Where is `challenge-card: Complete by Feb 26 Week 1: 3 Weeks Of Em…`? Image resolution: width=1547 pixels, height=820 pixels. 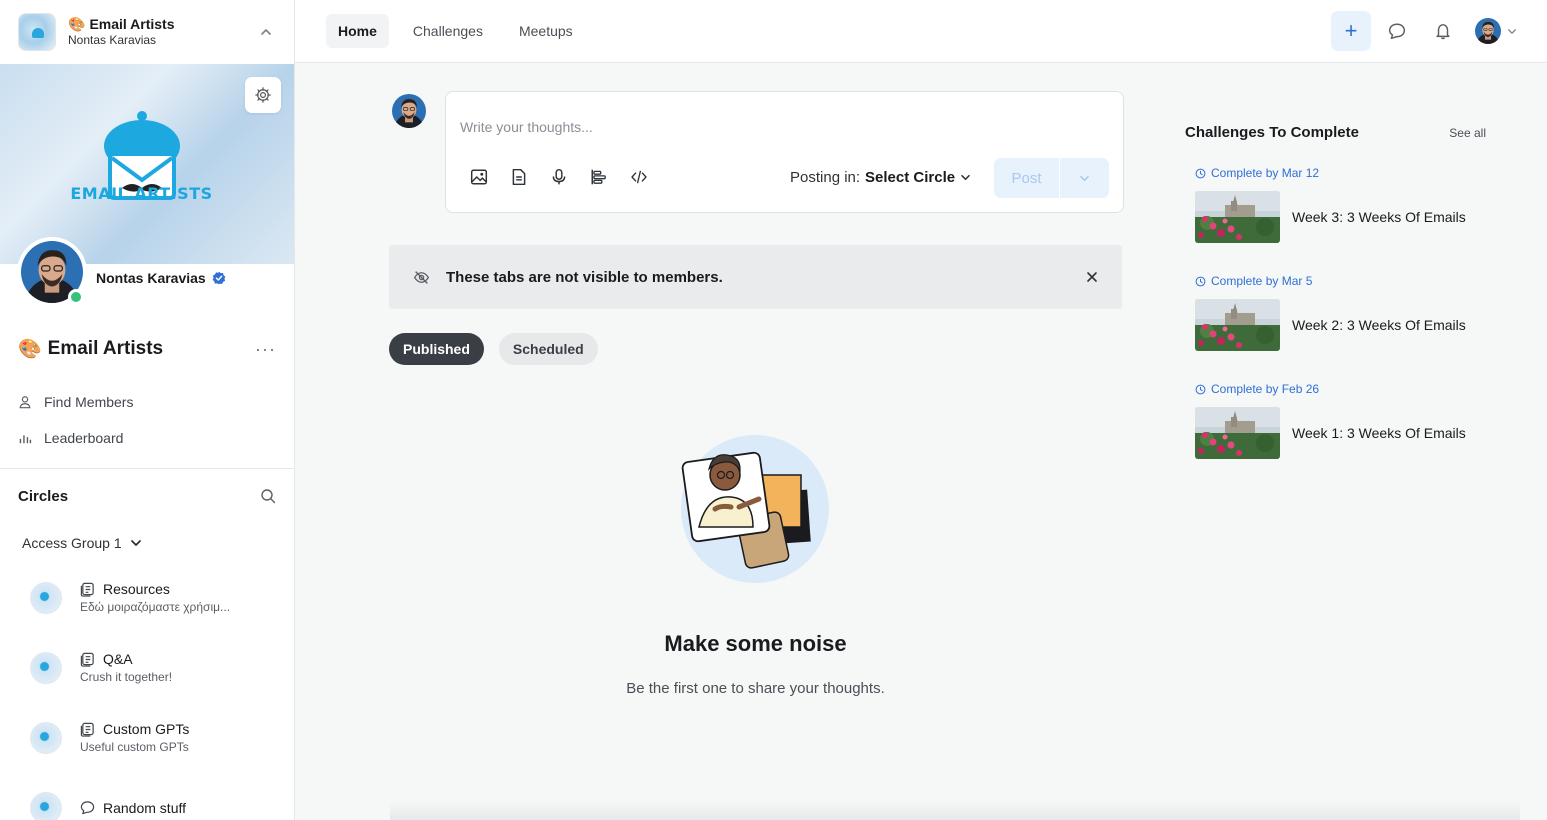
challenge-card: Complete by Feb 26 Week 1: 3 Weeks Of Em… is located at coordinates (1345, 420).